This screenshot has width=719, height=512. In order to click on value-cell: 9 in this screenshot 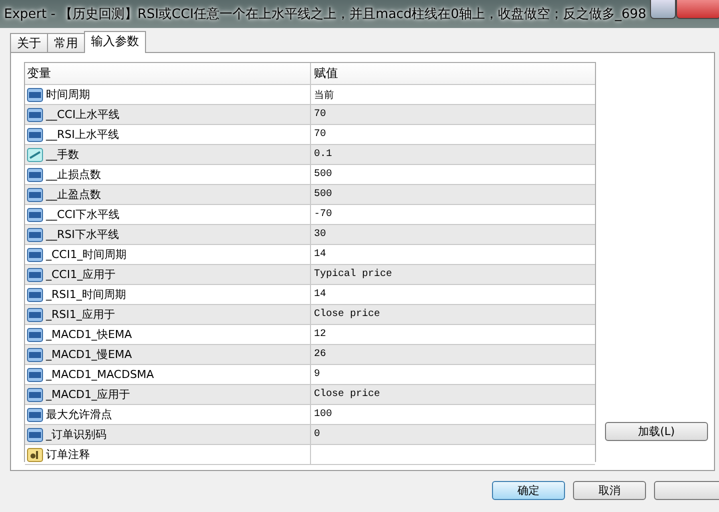, I will do `click(317, 374)`.